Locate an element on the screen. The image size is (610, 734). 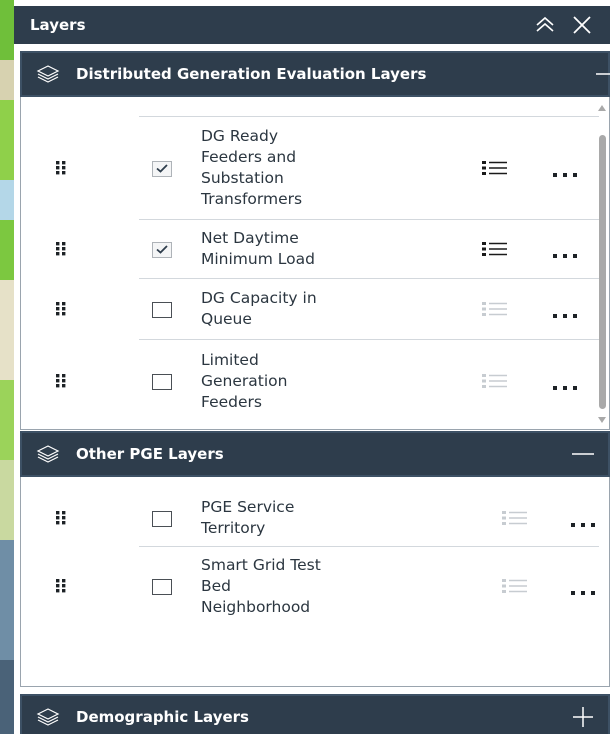
group-header-distributed-generation: Distributed Generation Evaluation Layers is located at coordinates (315, 74).